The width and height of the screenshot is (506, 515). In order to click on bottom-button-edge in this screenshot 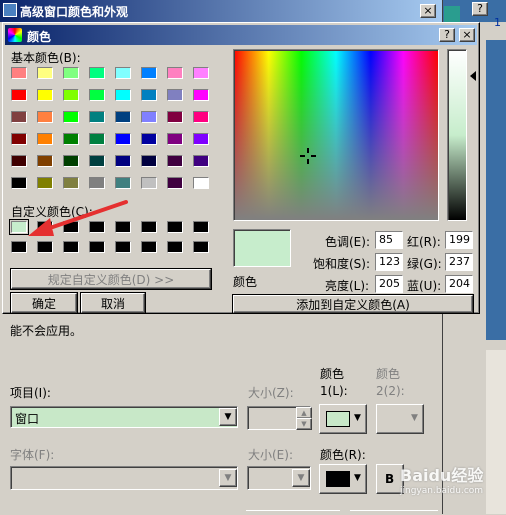, I will do `click(293, 512)`.